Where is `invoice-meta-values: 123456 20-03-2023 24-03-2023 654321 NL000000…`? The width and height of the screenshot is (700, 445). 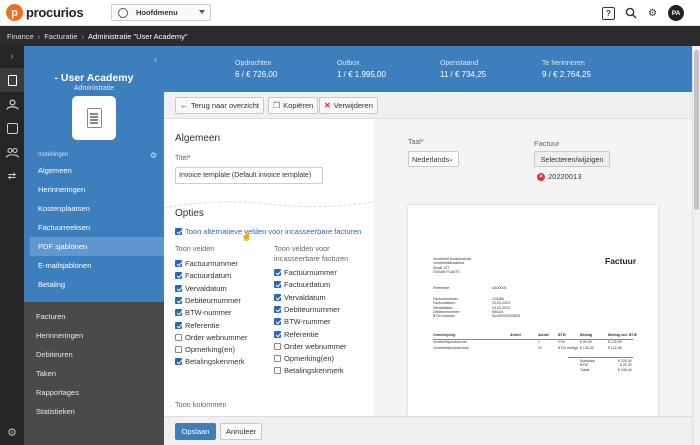
invoice-meta-values: 123456 20-03-2023 24-03-2023 654321 NL000000… is located at coordinates (506, 307).